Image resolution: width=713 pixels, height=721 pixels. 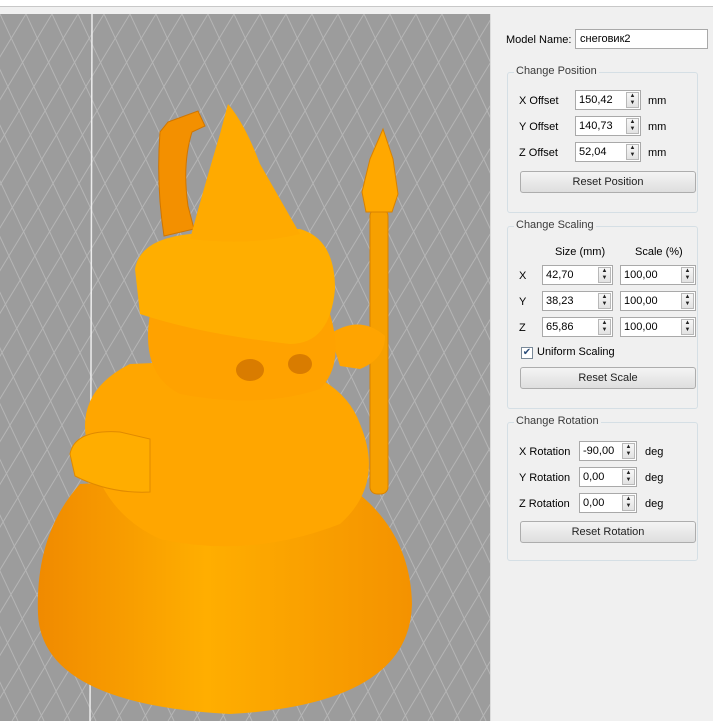 I want to click on size-x-spinner: ▲ ▼, so click(x=604, y=275).